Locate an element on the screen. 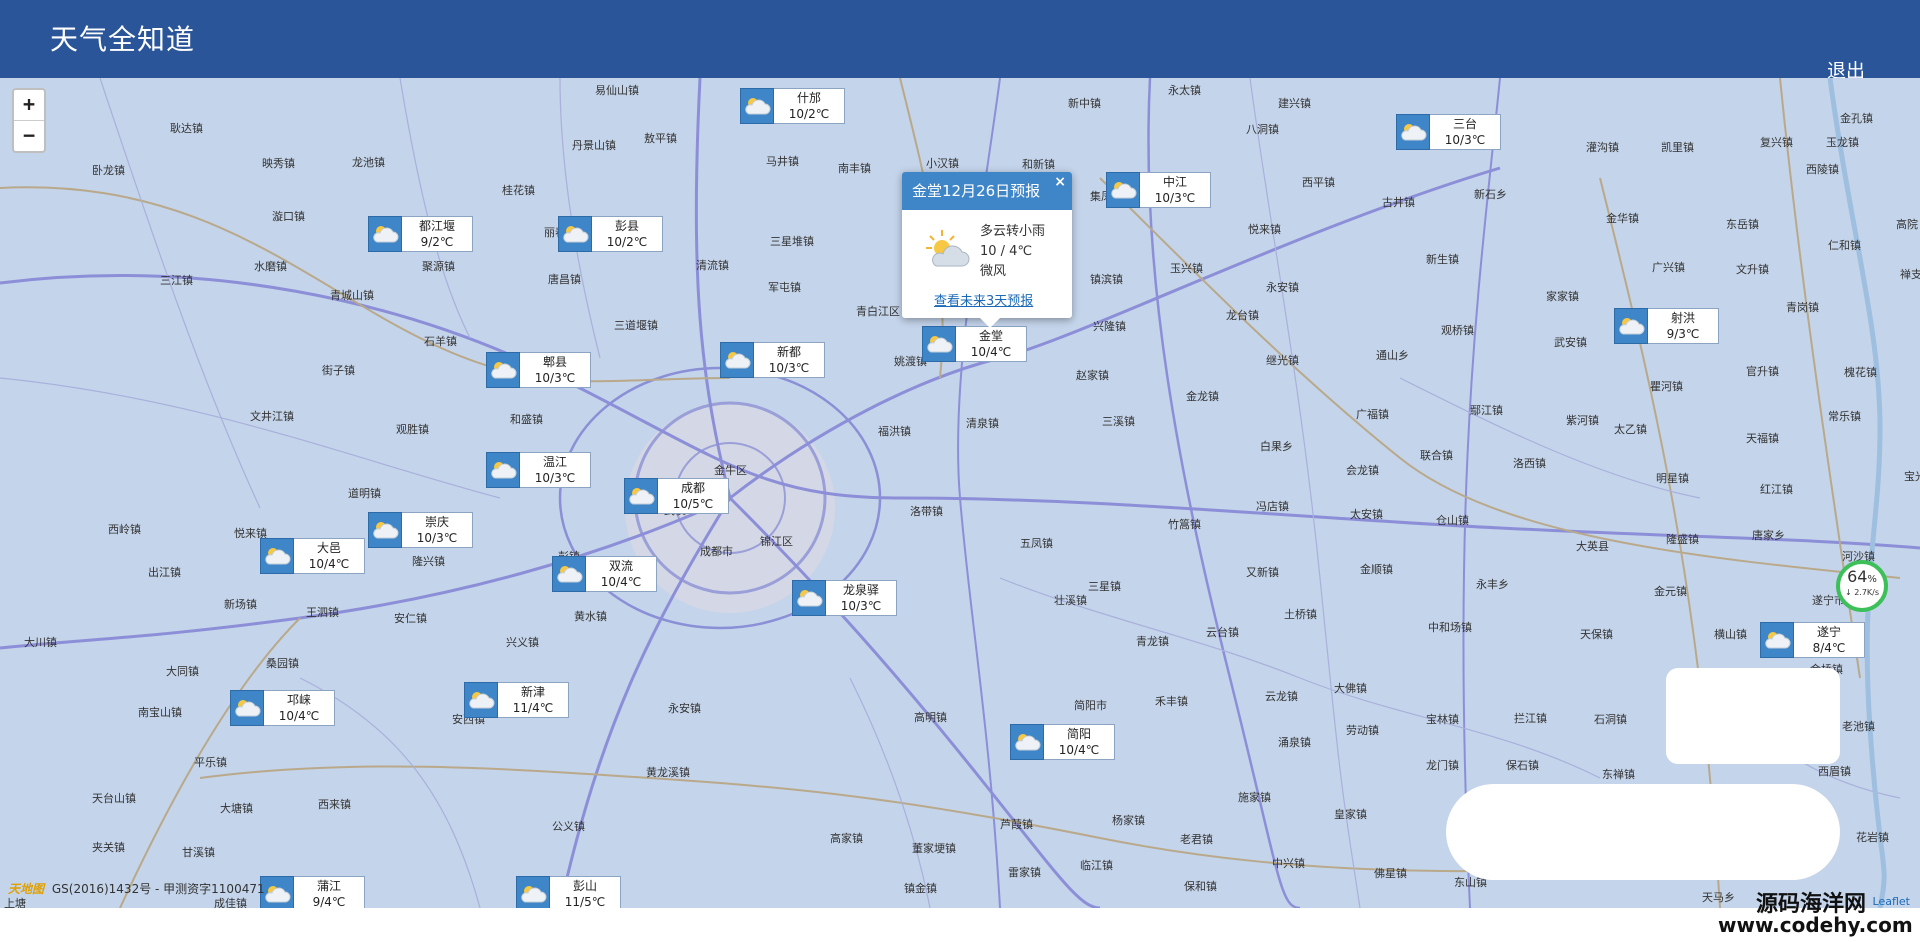  weather-marker: 成都 10/5℃ is located at coordinates (676, 496).